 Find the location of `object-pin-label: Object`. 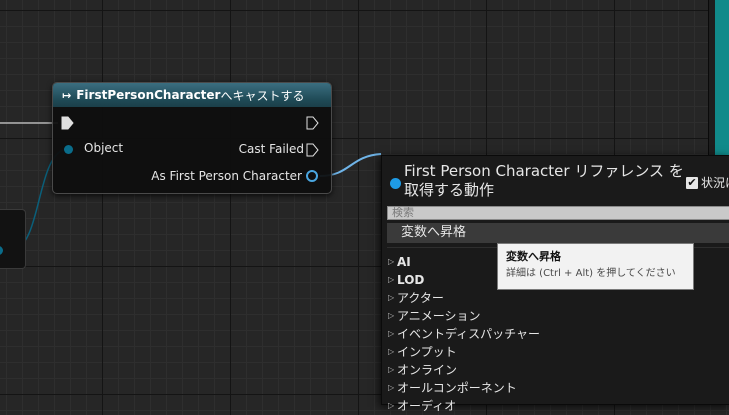

object-pin-label: Object is located at coordinates (104, 148).